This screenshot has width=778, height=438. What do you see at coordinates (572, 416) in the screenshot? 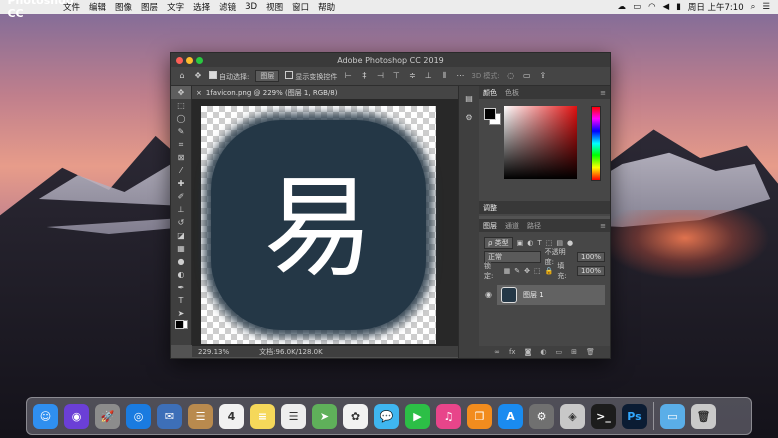
I see `parallels-icon: ◈` at bounding box center [572, 416].